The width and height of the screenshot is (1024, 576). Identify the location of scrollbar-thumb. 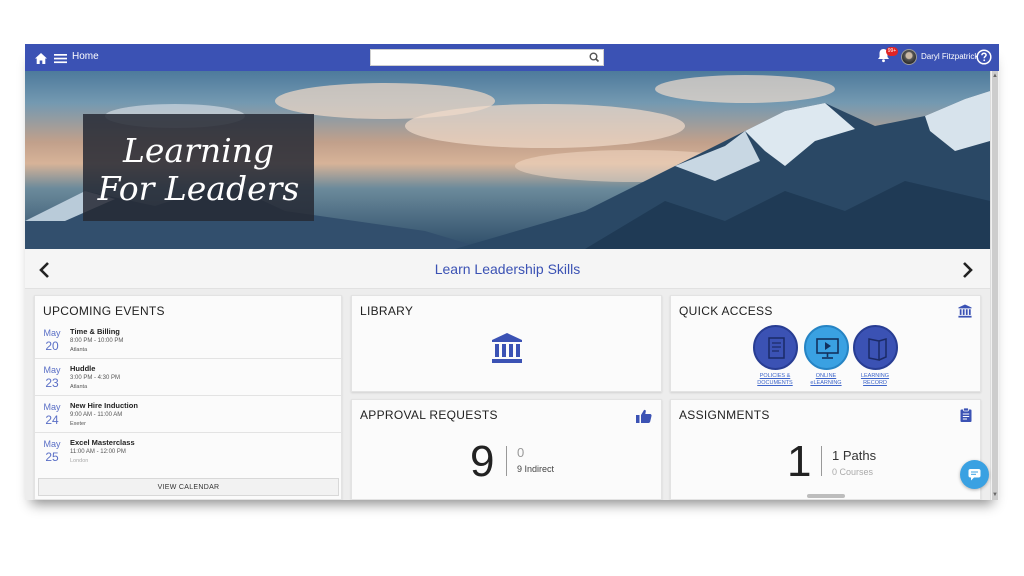
(995, 285).